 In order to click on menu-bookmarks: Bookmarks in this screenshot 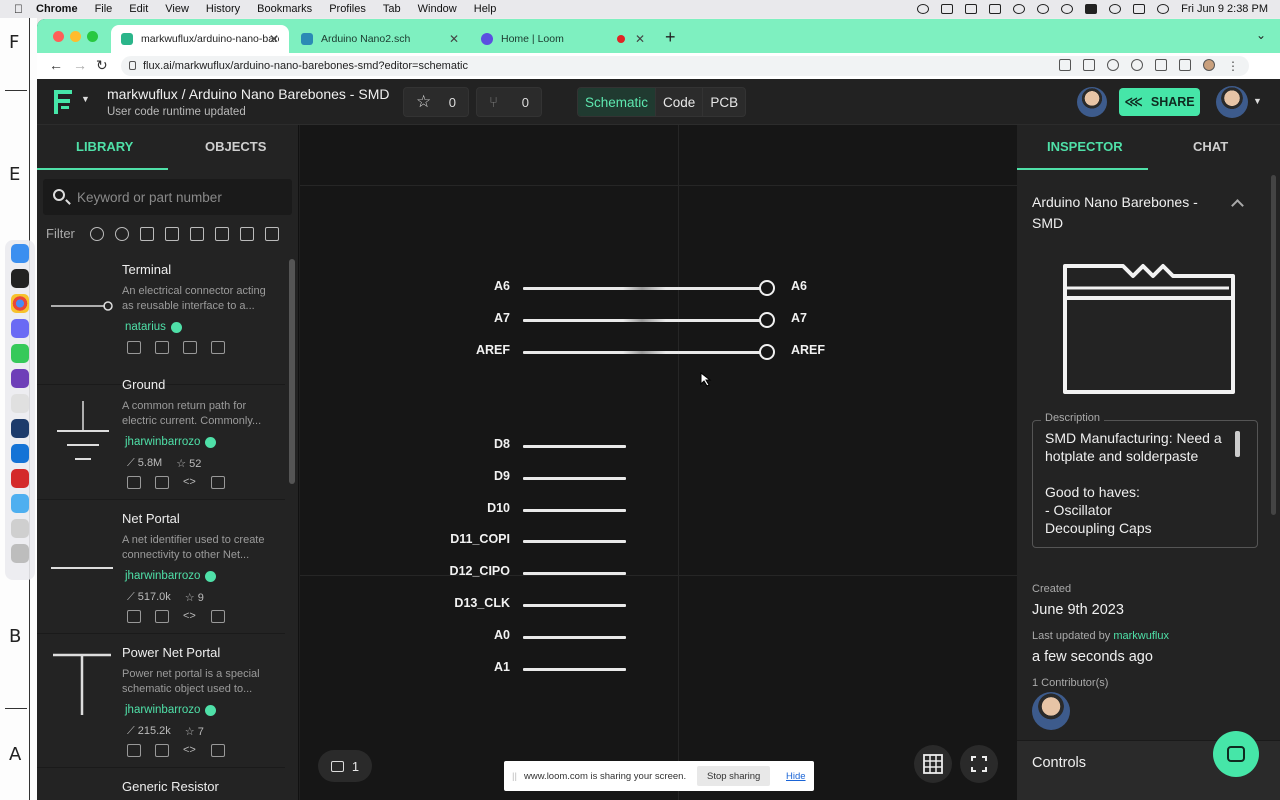, I will do `click(284, 9)`.